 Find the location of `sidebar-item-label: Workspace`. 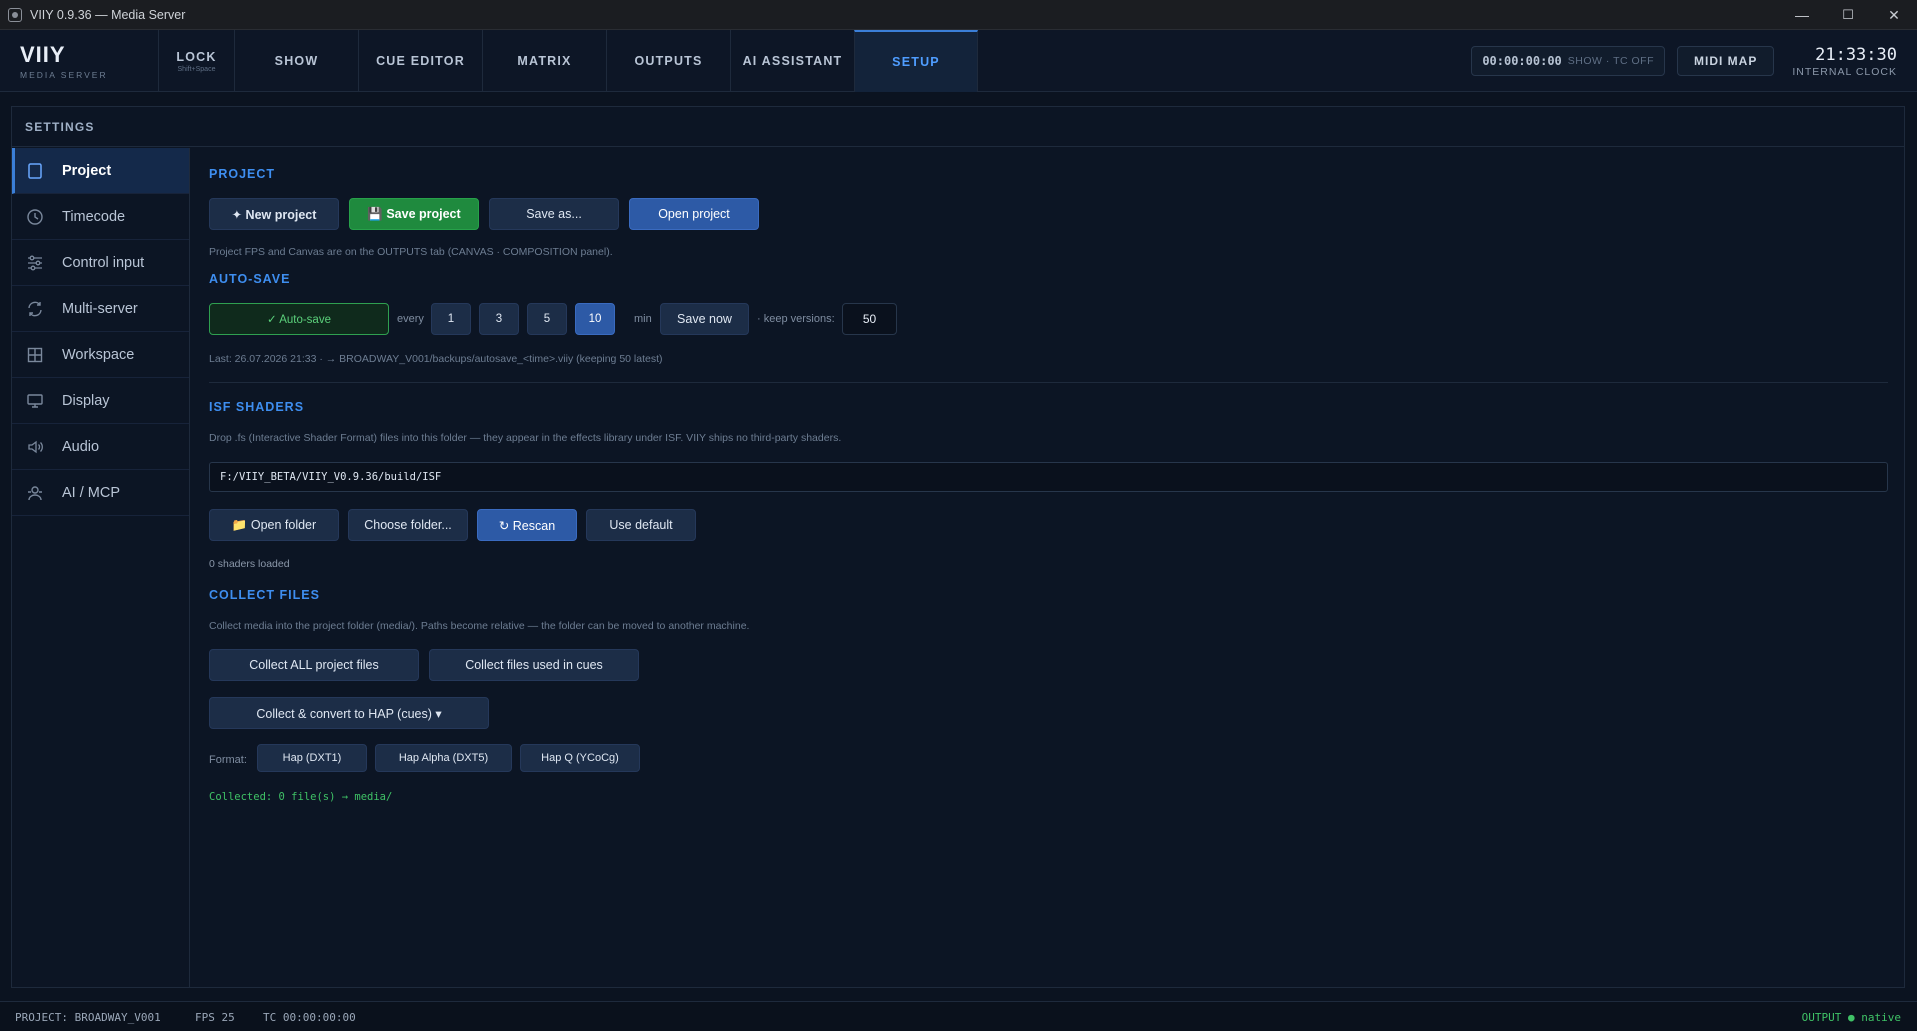

sidebar-item-label: Workspace is located at coordinates (98, 354).